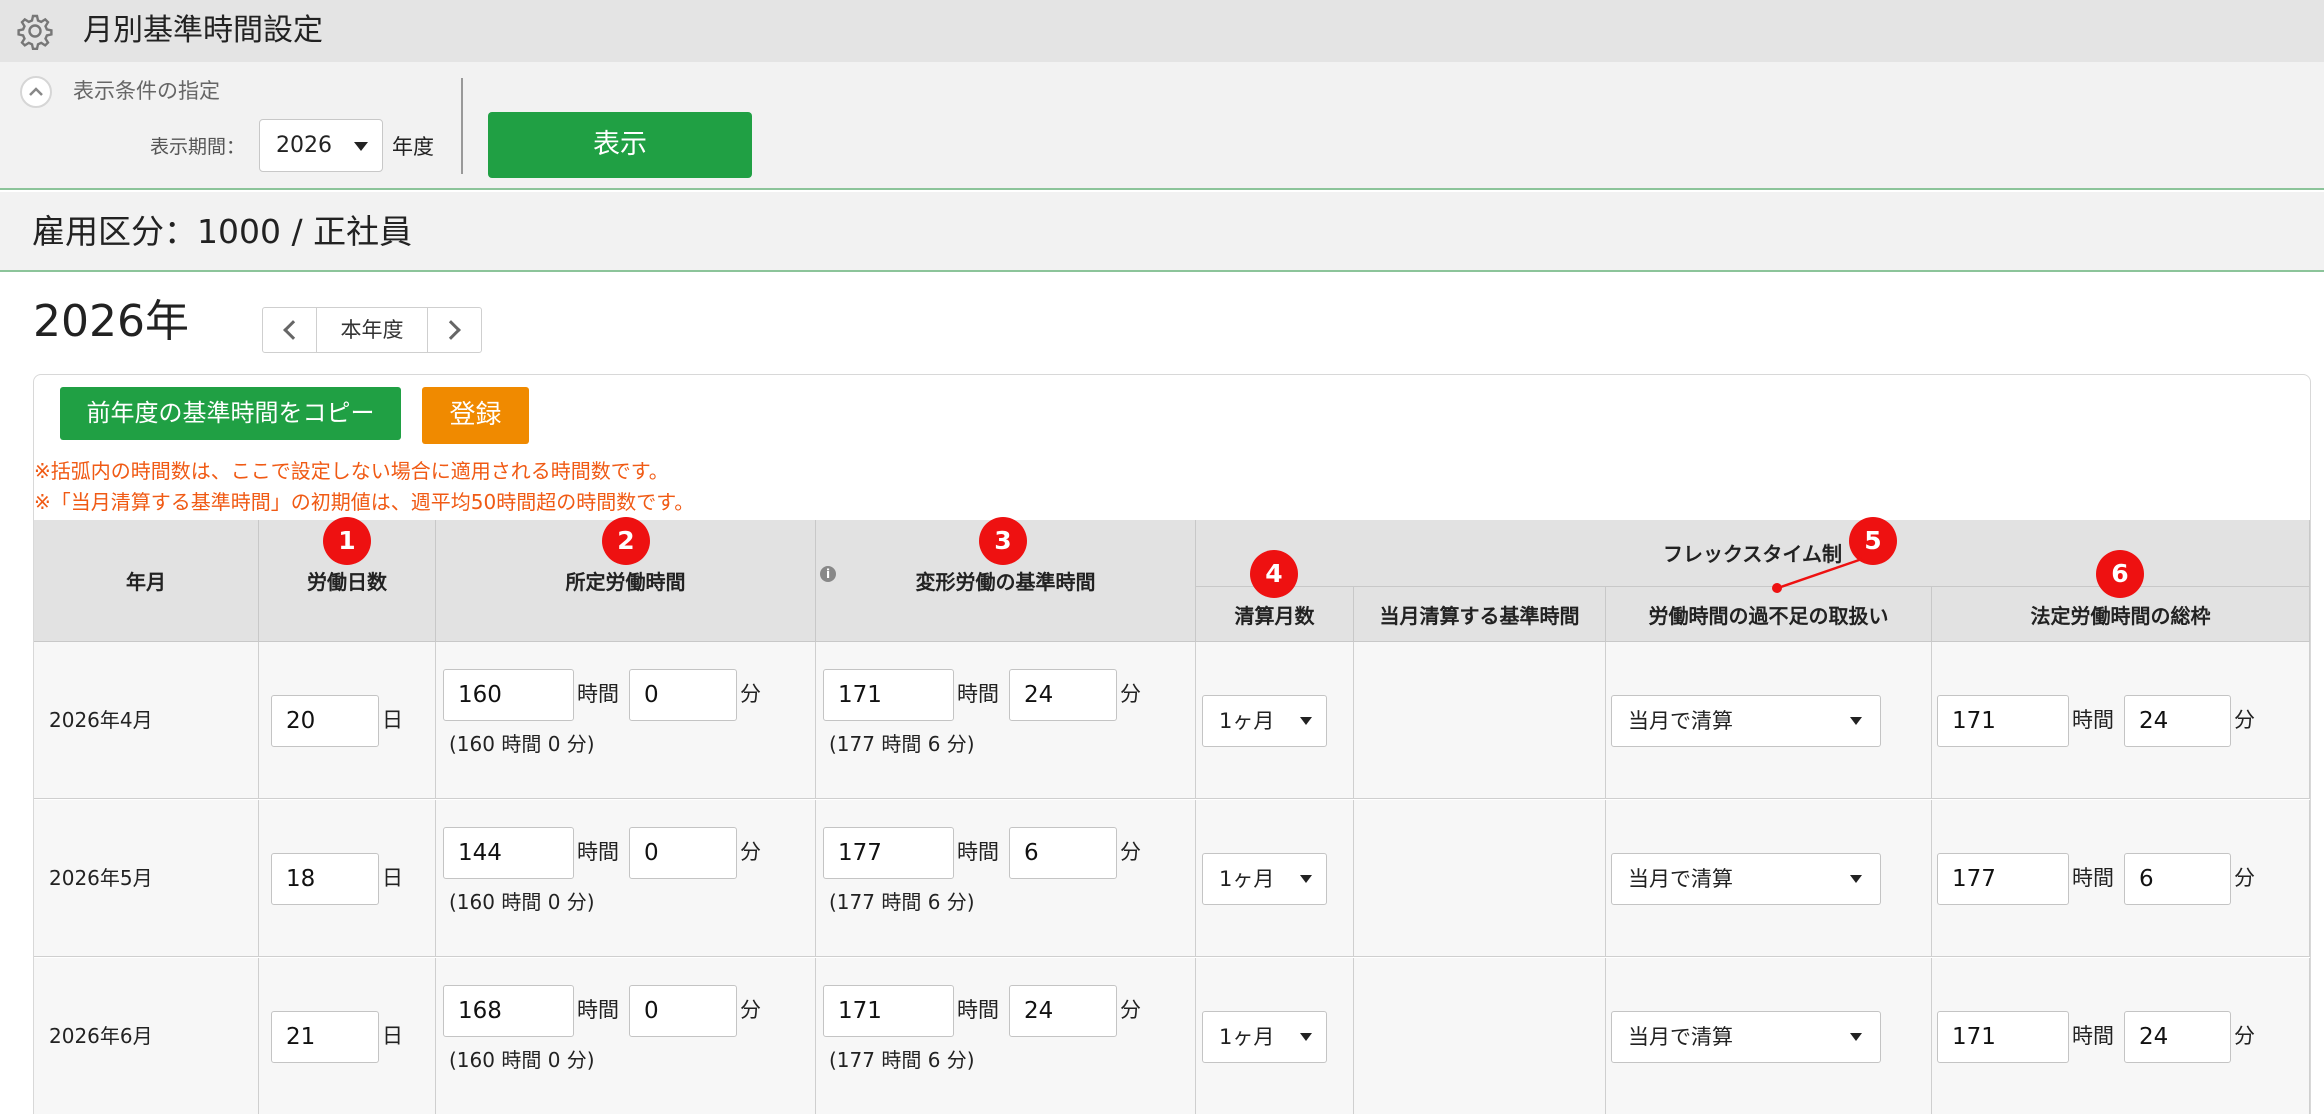  Describe the element at coordinates (508, 695) in the screenshot. I see `scheduled-hours-input: 160` at that location.